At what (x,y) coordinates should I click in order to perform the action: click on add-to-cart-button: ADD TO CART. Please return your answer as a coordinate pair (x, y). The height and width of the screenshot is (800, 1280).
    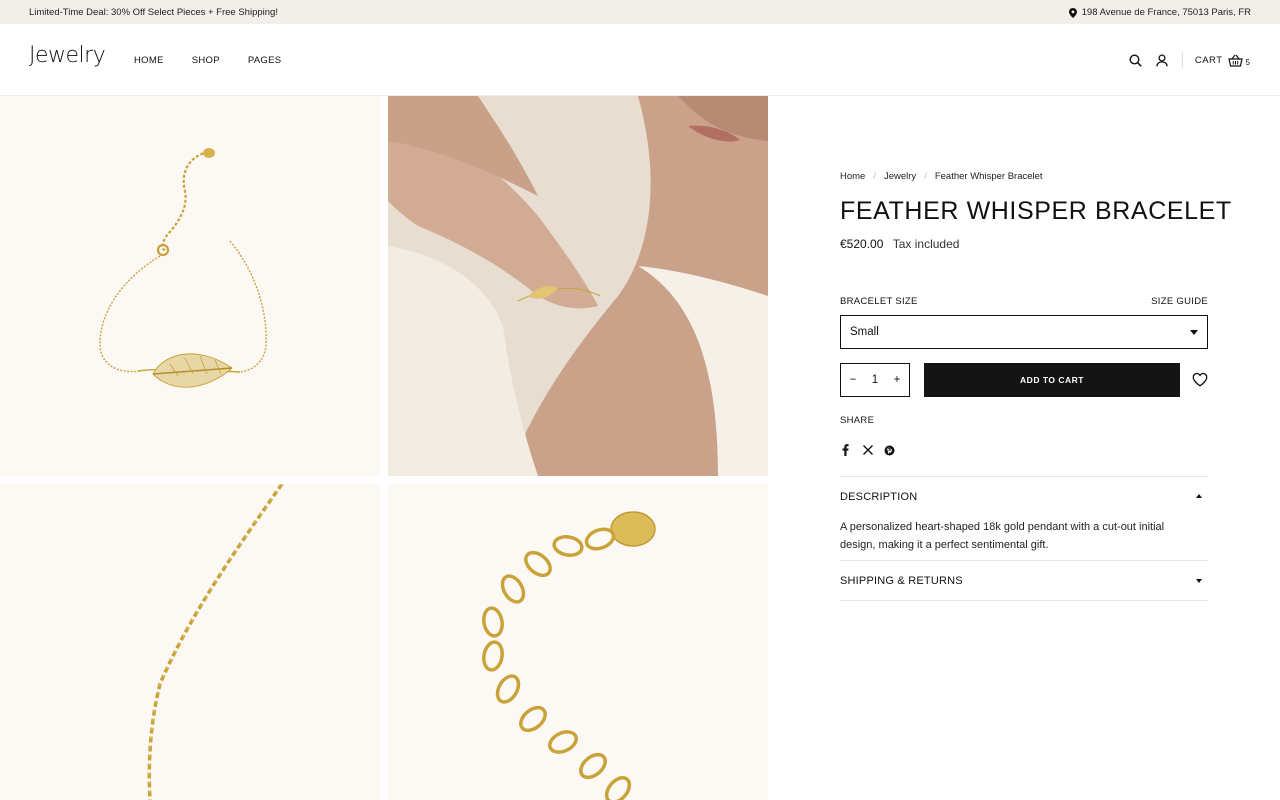
    Looking at the image, I should click on (1052, 380).